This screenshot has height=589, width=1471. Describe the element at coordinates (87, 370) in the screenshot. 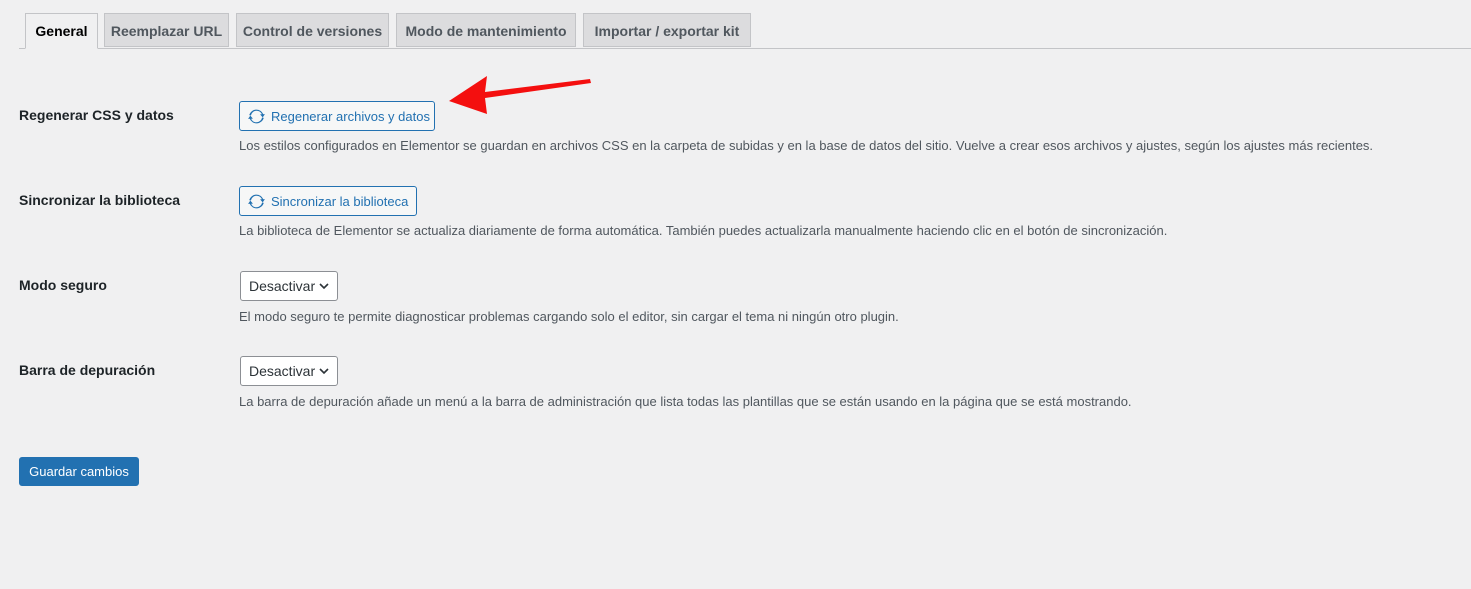

I see `debug-bar-label: Barra de depuración` at that location.